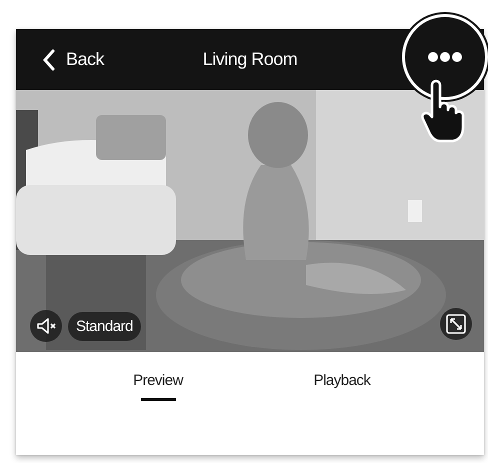  Describe the element at coordinates (445, 57) in the screenshot. I see `ellipsis-icon` at that location.